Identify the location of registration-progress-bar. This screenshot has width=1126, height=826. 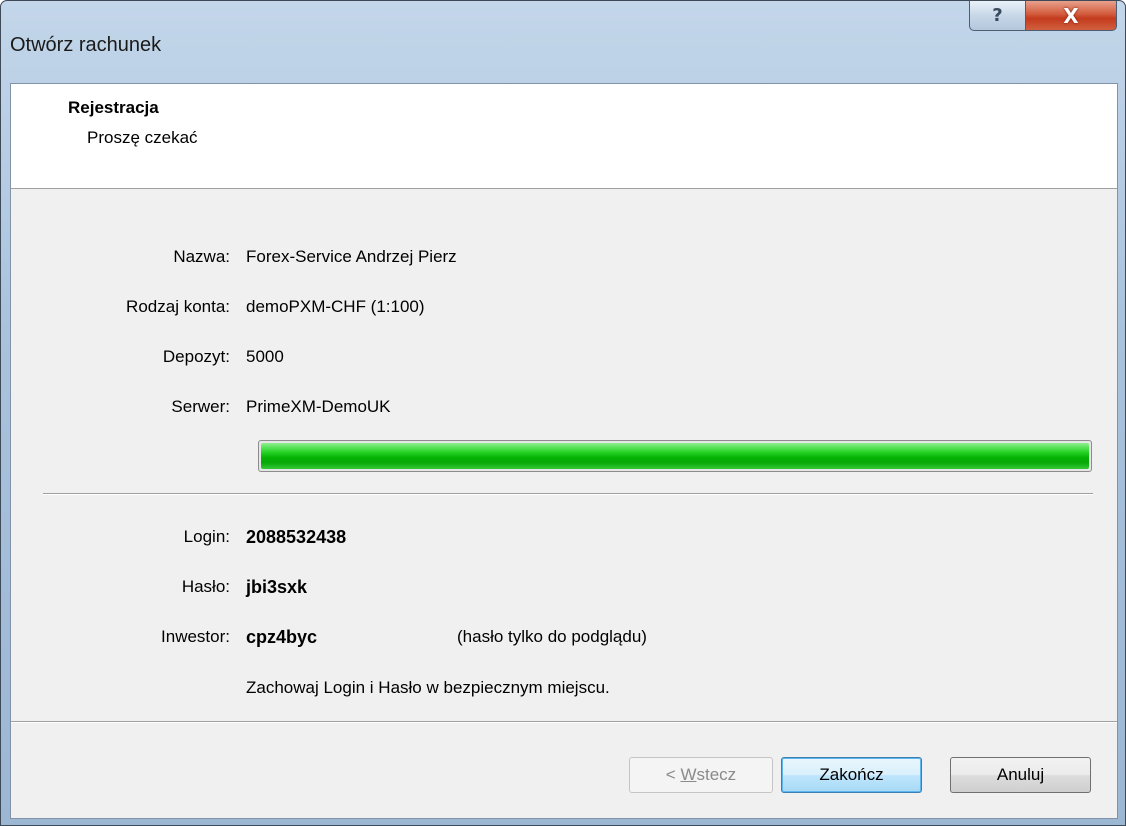
(675, 456).